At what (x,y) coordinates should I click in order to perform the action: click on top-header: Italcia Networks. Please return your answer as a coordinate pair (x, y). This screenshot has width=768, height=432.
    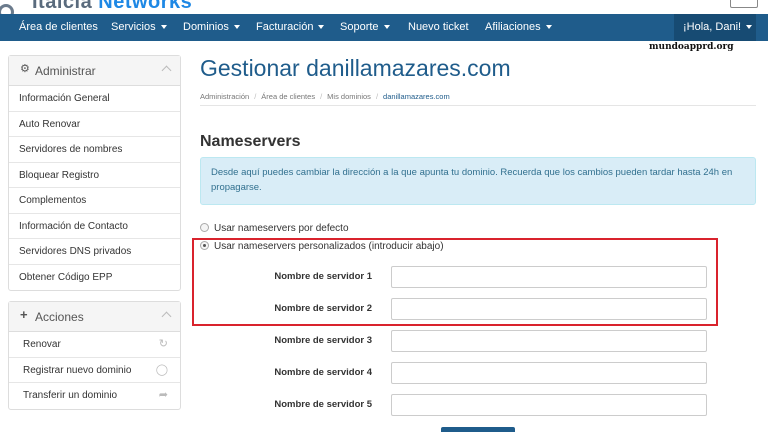
    Looking at the image, I should click on (384, 7).